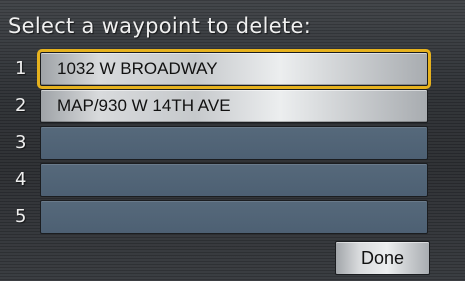 The height and width of the screenshot is (281, 465). I want to click on waypoint-number-4: 4, so click(21, 179).